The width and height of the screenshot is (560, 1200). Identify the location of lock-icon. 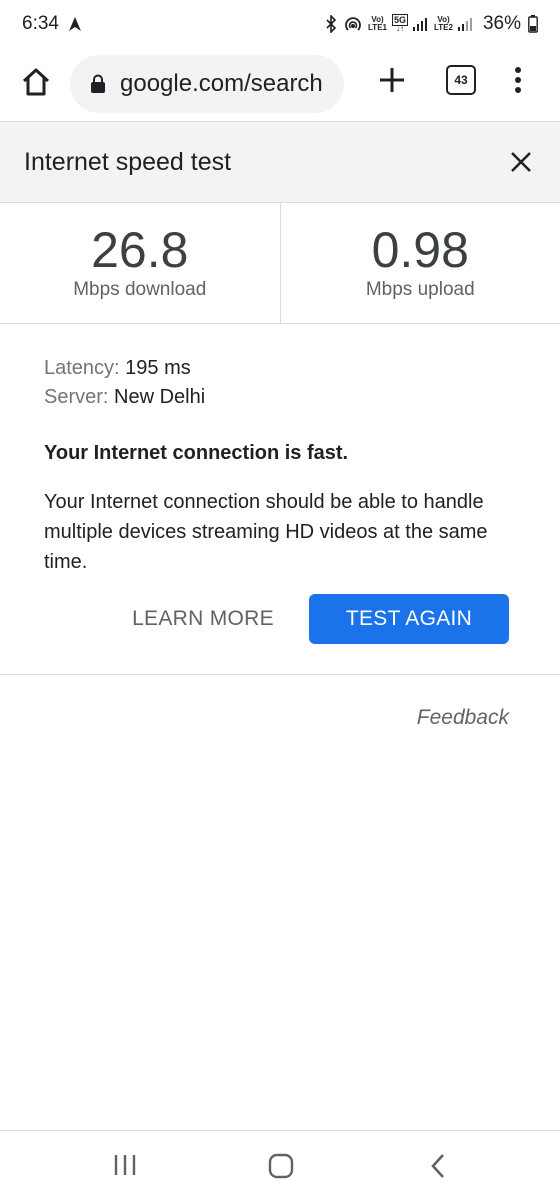
(98, 83).